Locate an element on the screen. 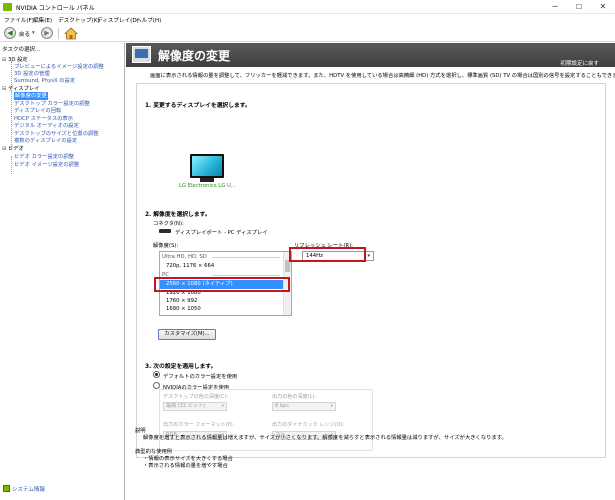 This screenshot has width=615, height=500. tree-category-video: ⊟ ビデオ is located at coordinates (13, 149).